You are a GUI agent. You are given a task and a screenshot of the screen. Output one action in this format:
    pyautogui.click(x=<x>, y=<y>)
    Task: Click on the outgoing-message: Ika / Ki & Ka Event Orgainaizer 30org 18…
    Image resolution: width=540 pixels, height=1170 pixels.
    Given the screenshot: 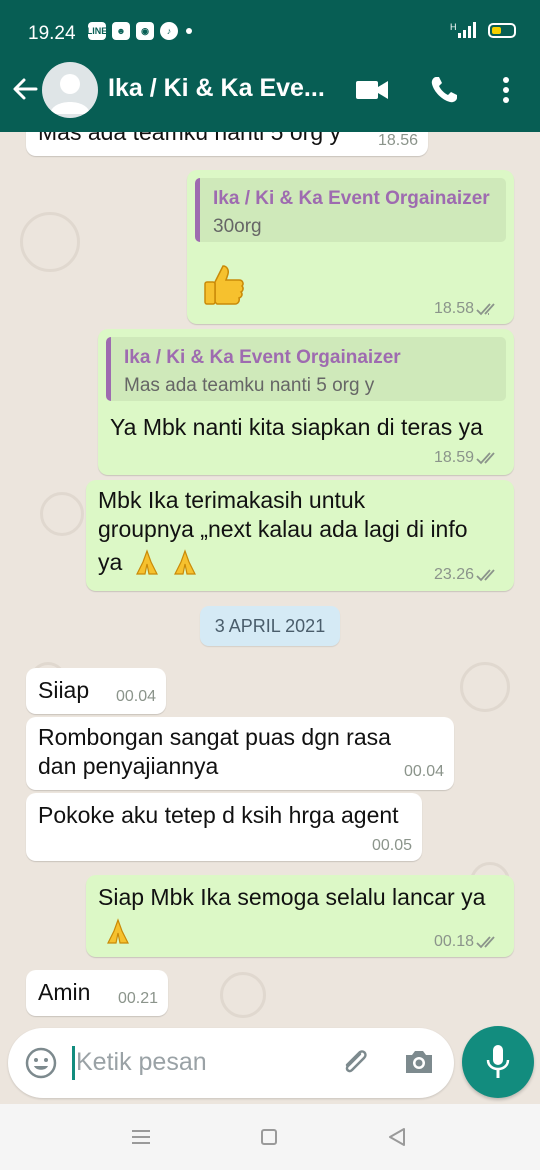 What is the action you would take?
    pyautogui.click(x=350, y=247)
    